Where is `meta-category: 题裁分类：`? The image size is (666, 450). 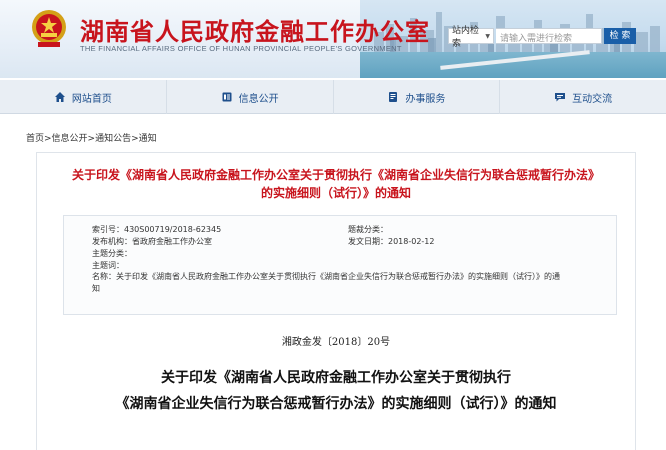 meta-category: 题裁分类： is located at coordinates (368, 229).